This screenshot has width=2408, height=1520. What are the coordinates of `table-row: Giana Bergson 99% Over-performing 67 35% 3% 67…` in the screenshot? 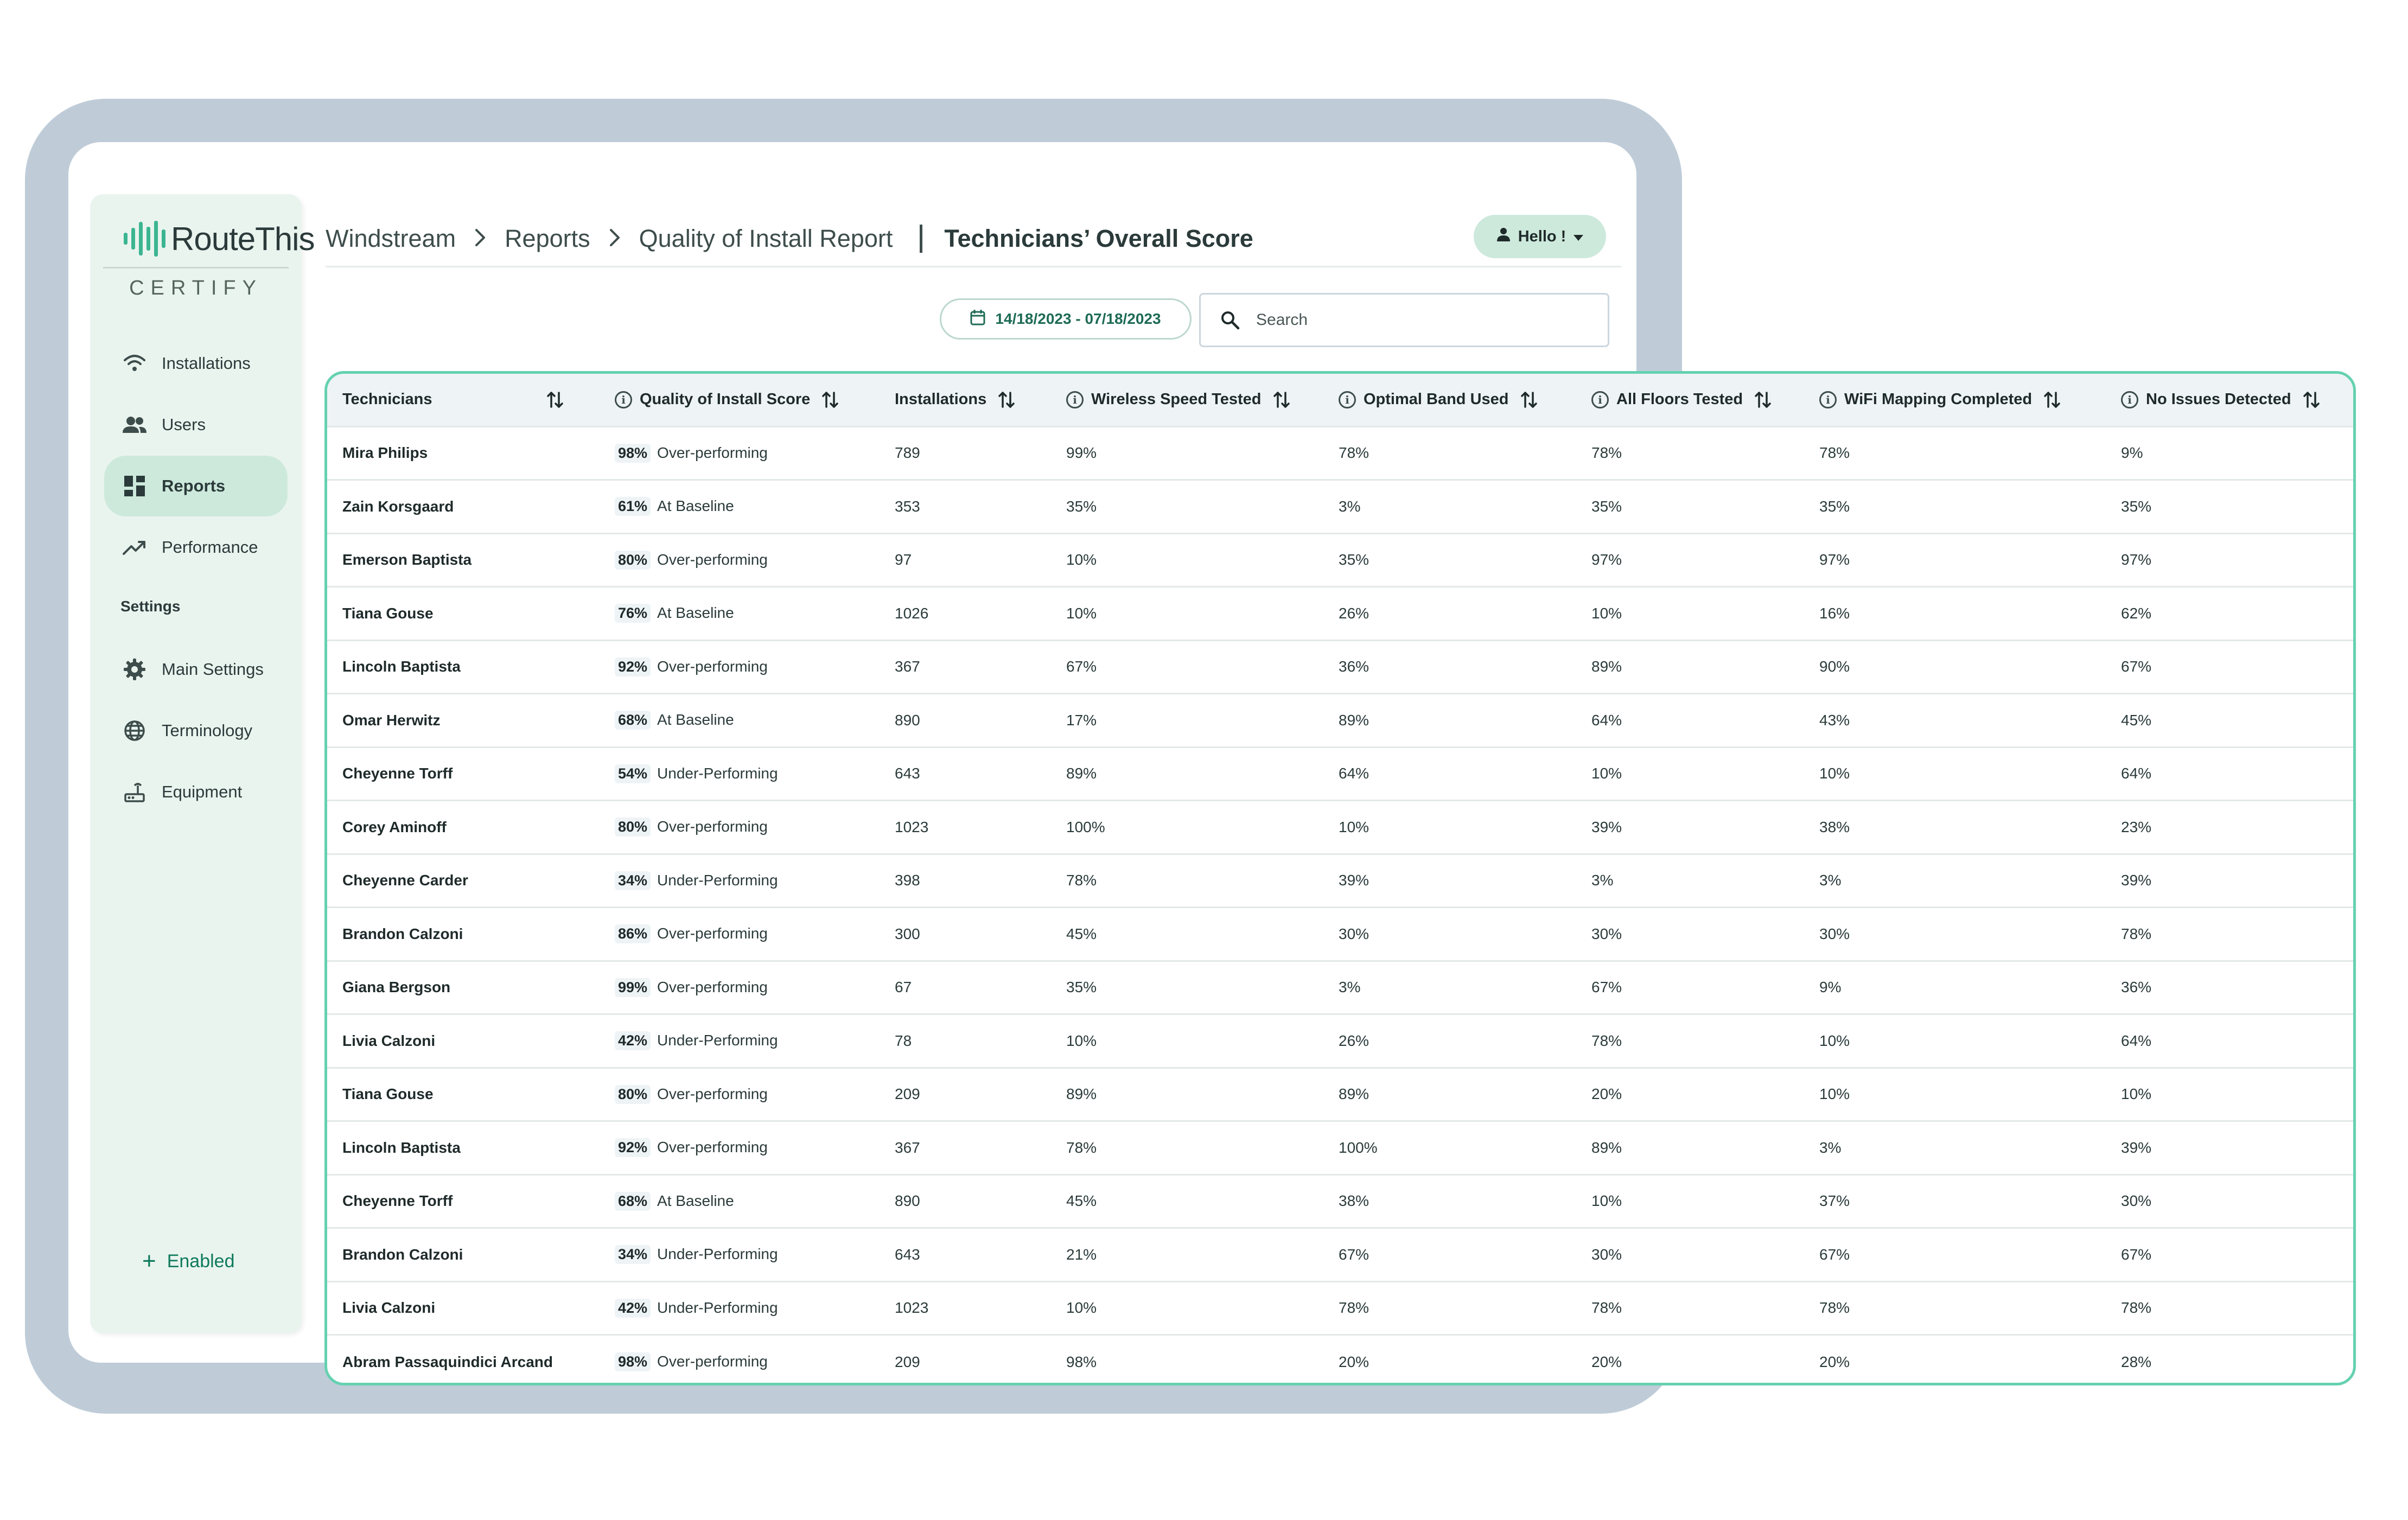 It's located at (1340, 987).